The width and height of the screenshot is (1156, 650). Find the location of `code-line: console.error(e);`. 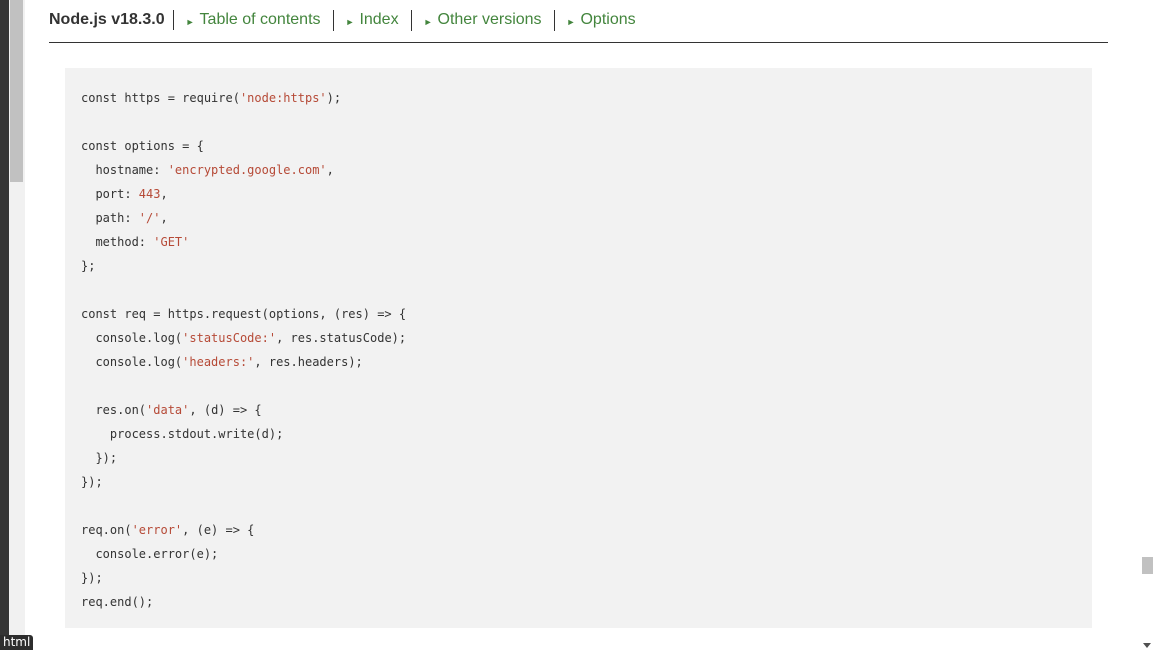

code-line: console.error(e); is located at coordinates (243, 554).